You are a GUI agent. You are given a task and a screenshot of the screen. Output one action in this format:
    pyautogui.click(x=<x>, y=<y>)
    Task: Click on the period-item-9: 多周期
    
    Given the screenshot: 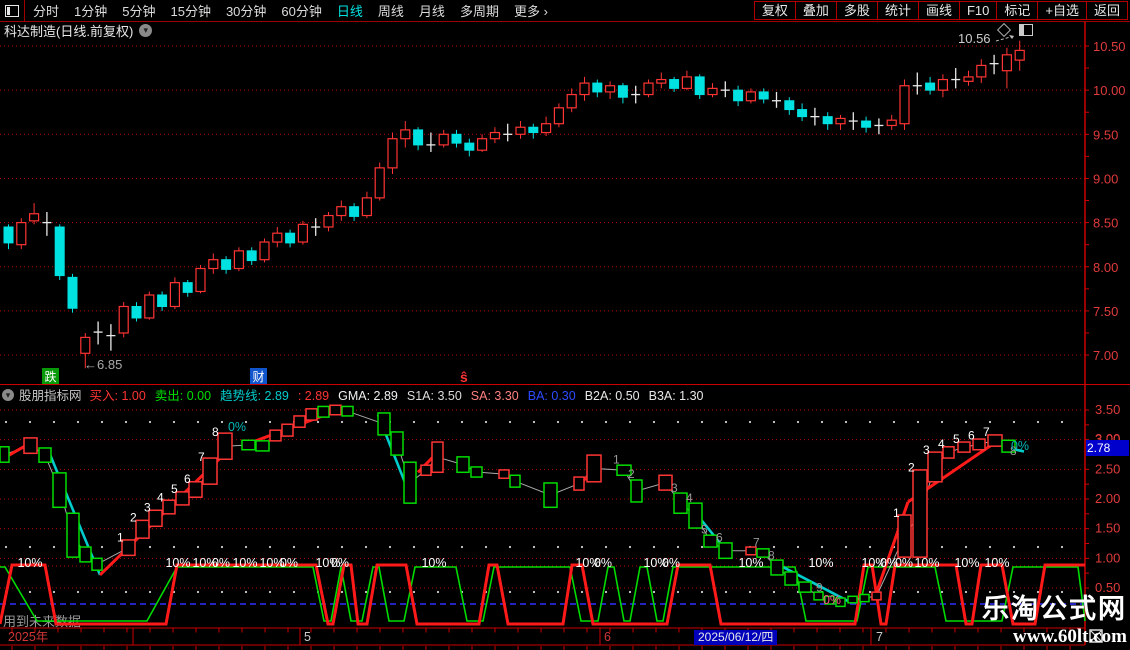 What is the action you would take?
    pyautogui.click(x=479, y=10)
    